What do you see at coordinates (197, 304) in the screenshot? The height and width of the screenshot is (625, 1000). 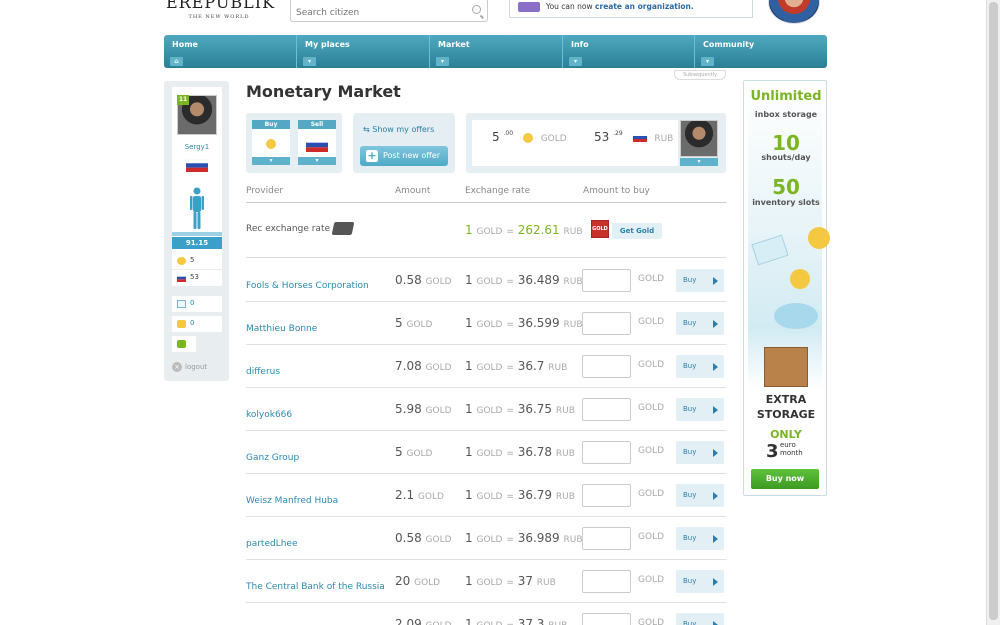 I see `messages-link: 0` at bounding box center [197, 304].